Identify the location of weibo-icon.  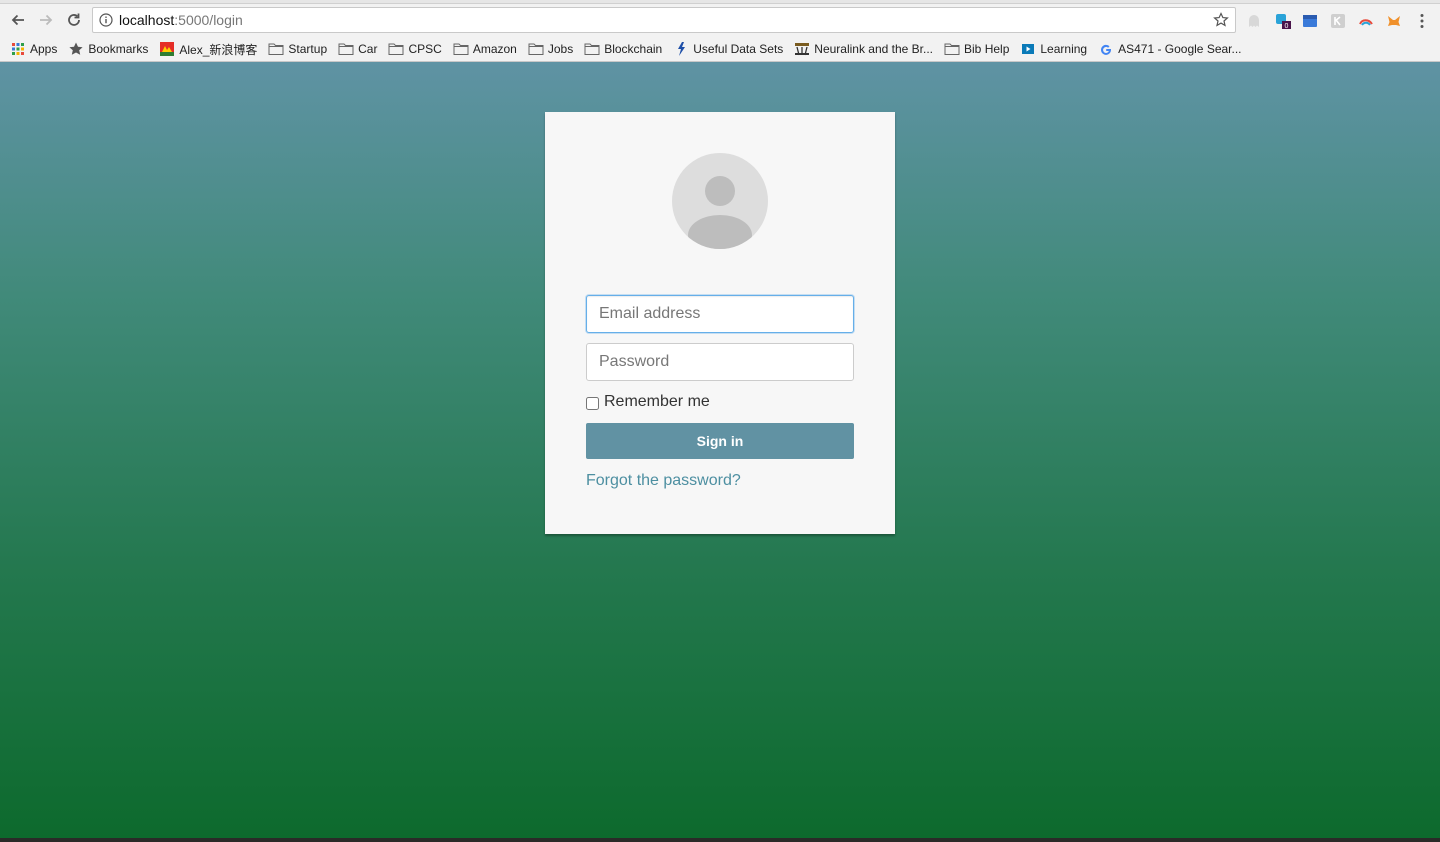
(167, 49).